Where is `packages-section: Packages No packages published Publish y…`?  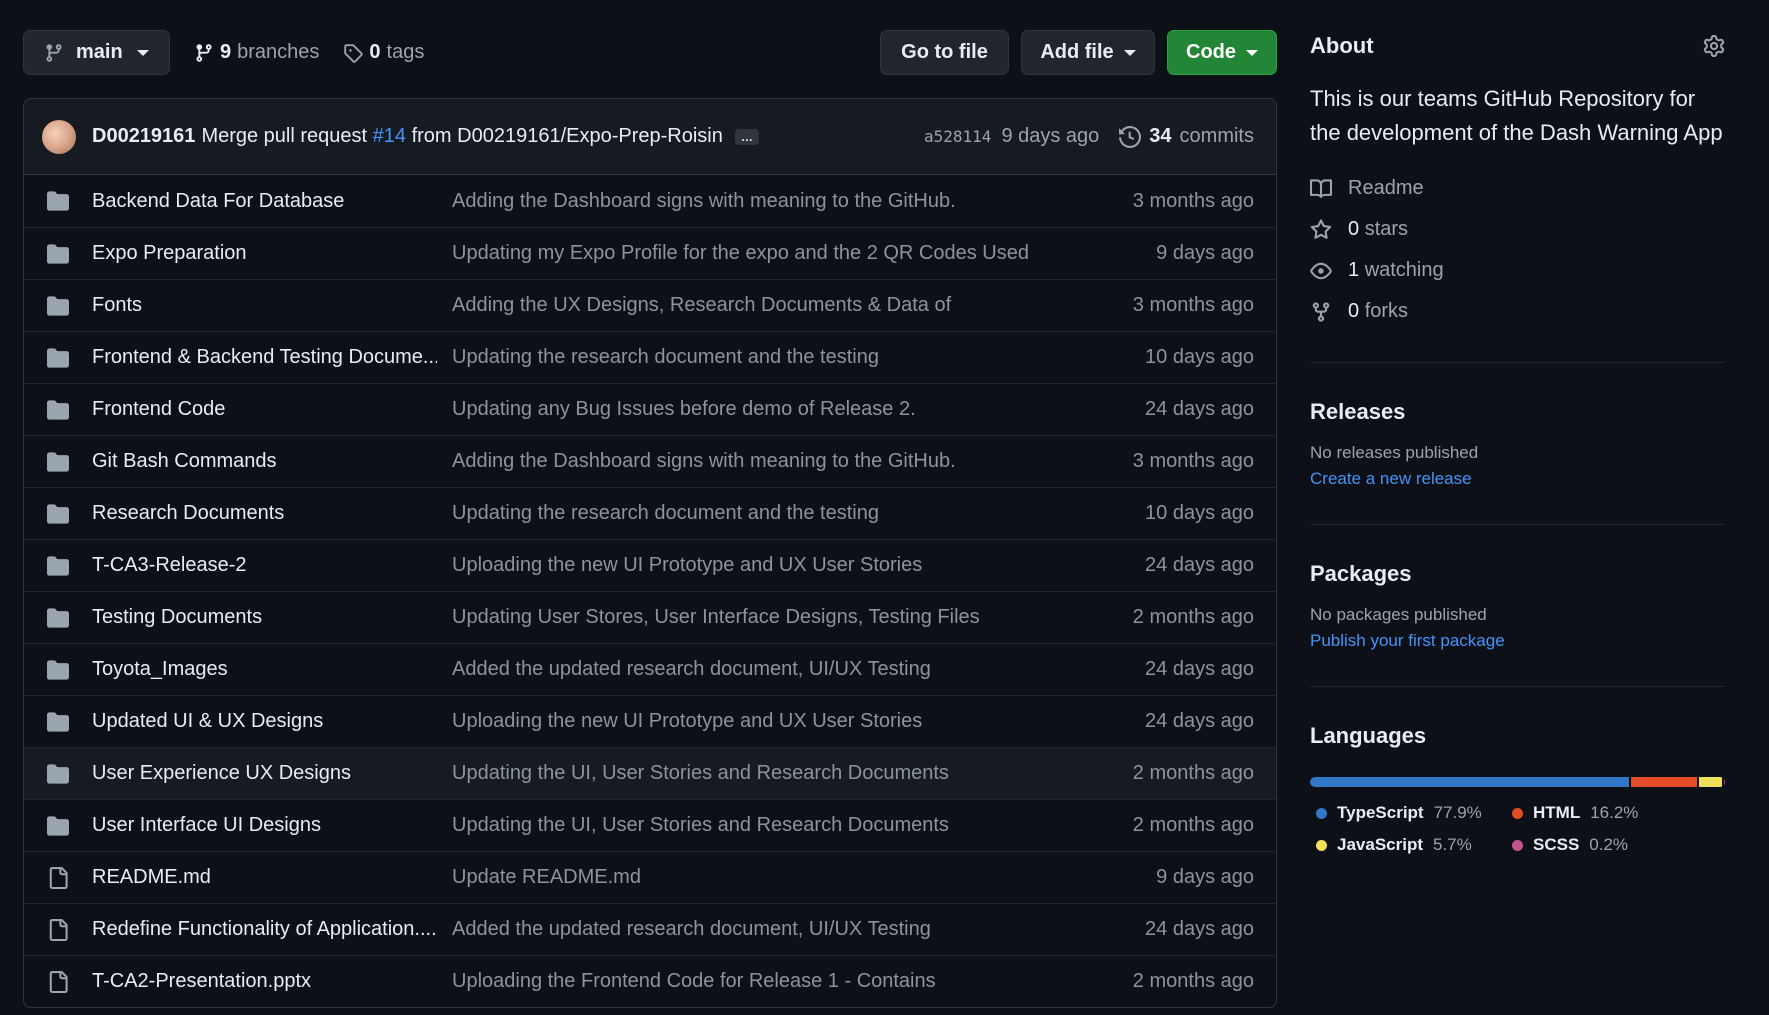
packages-section: Packages No packages published Publish y… is located at coordinates (1517, 588).